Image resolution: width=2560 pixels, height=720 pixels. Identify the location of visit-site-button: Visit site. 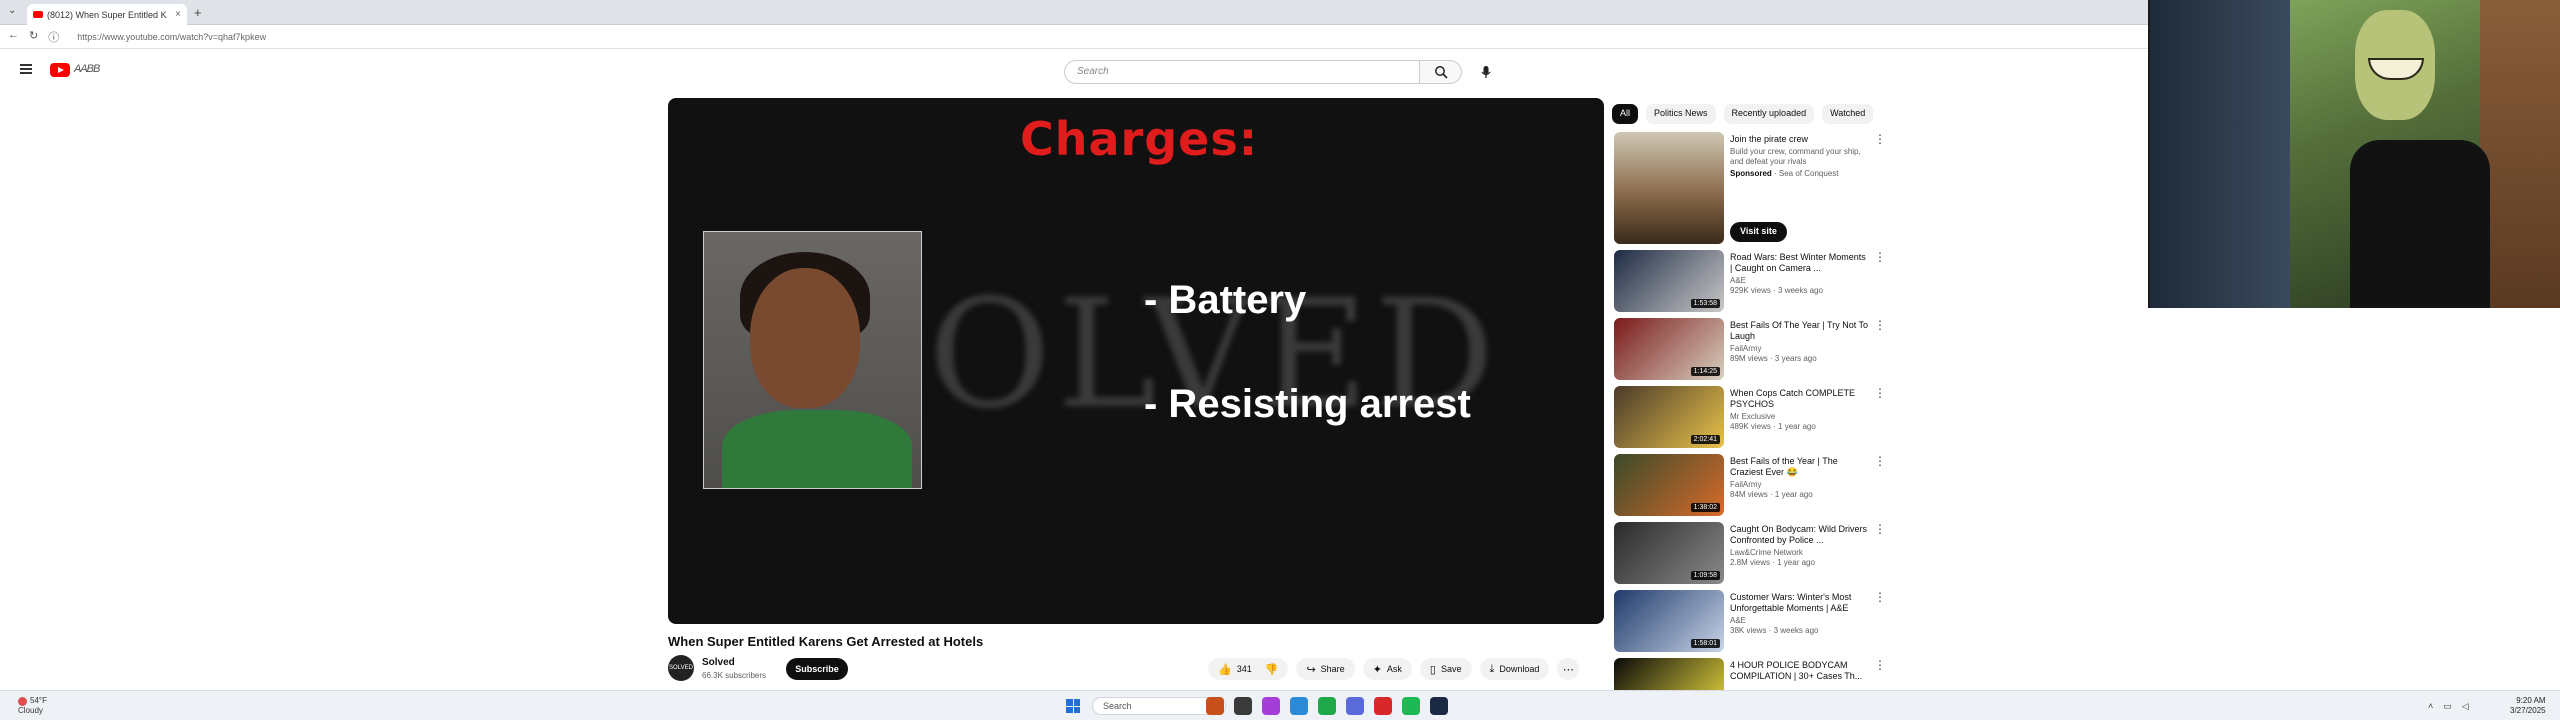
(1758, 232).